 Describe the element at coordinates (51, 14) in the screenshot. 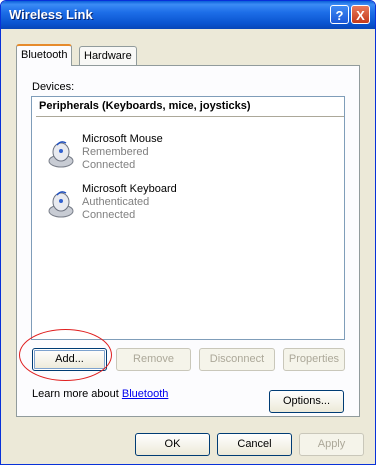

I see `window-title: Wireless Link` at that location.